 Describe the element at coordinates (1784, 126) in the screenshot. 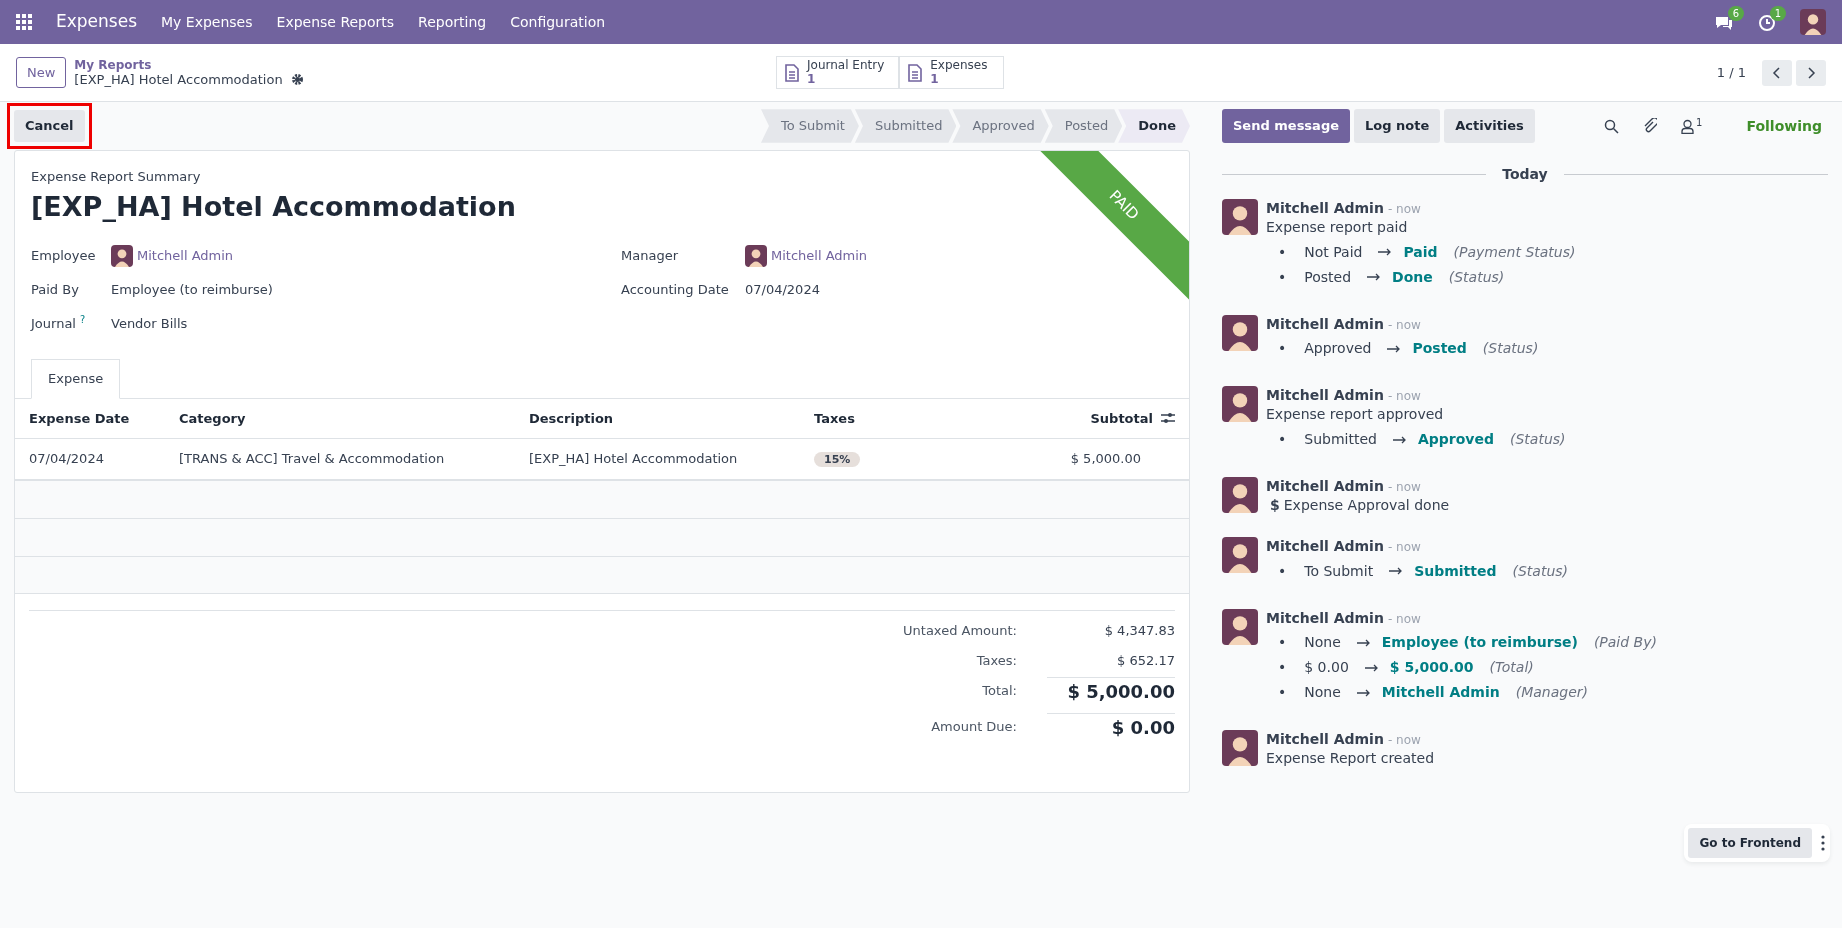

I see `following-button: Following` at that location.